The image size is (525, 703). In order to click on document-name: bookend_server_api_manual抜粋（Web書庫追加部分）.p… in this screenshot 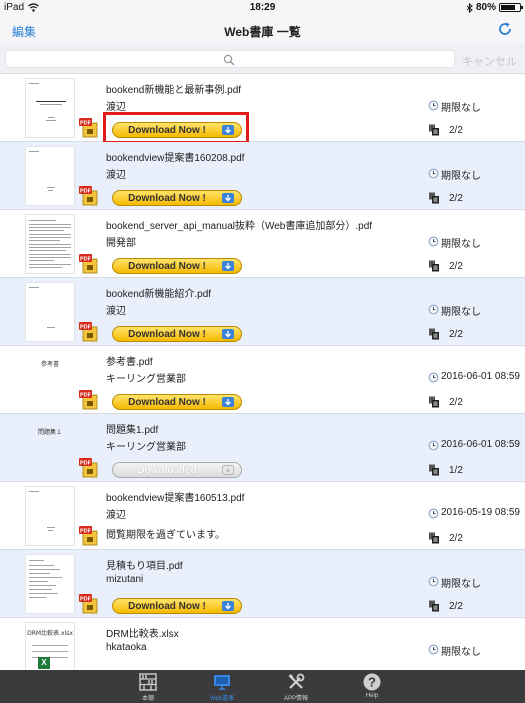, I will do `click(239, 226)`.